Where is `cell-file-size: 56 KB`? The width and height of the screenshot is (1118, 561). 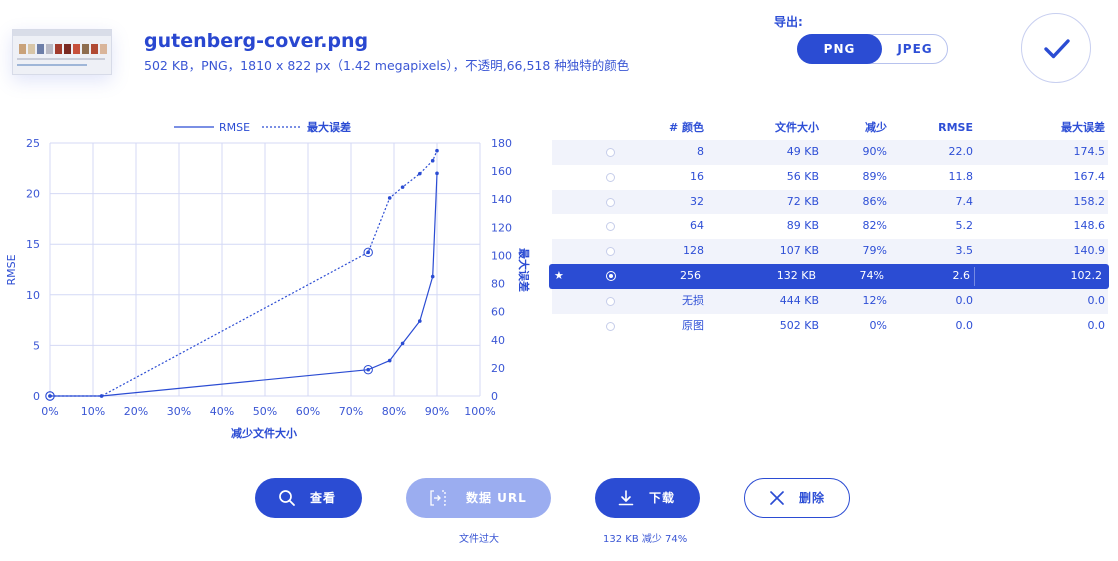
cell-file-size: 56 KB is located at coordinates (802, 176).